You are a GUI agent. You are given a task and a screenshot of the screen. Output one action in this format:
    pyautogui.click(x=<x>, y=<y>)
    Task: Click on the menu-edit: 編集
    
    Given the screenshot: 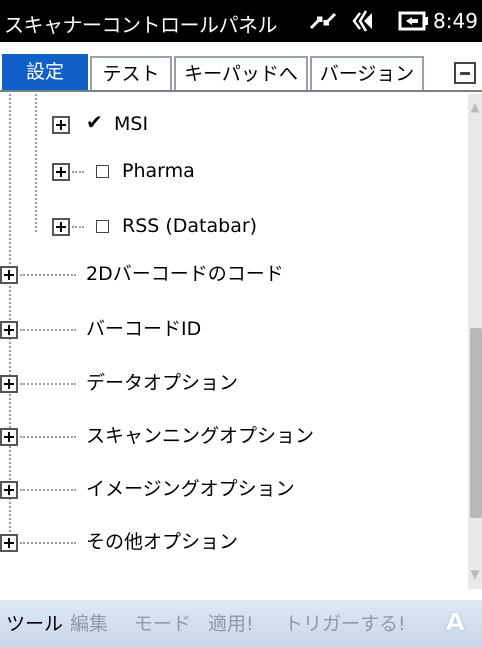 What is the action you would take?
    pyautogui.click(x=89, y=624)
    